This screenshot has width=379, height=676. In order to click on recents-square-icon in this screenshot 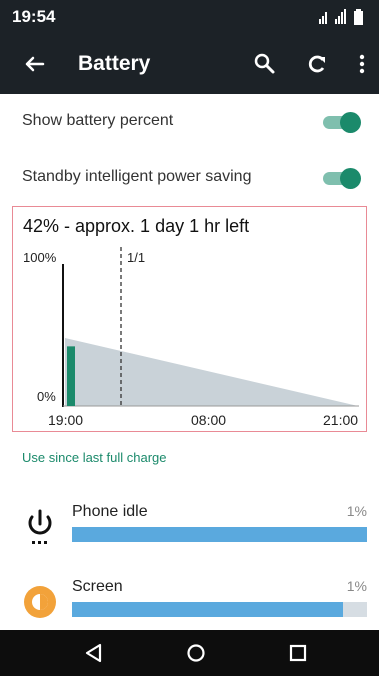, I will do `click(298, 653)`.